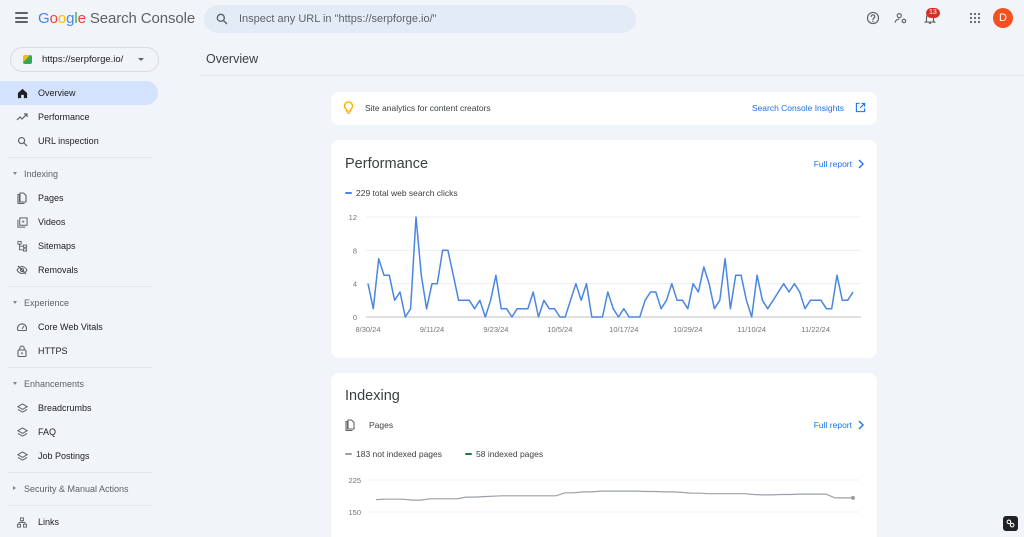 This screenshot has height=537, width=1024. I want to click on sidebar-item-label: Removals, so click(58, 270).